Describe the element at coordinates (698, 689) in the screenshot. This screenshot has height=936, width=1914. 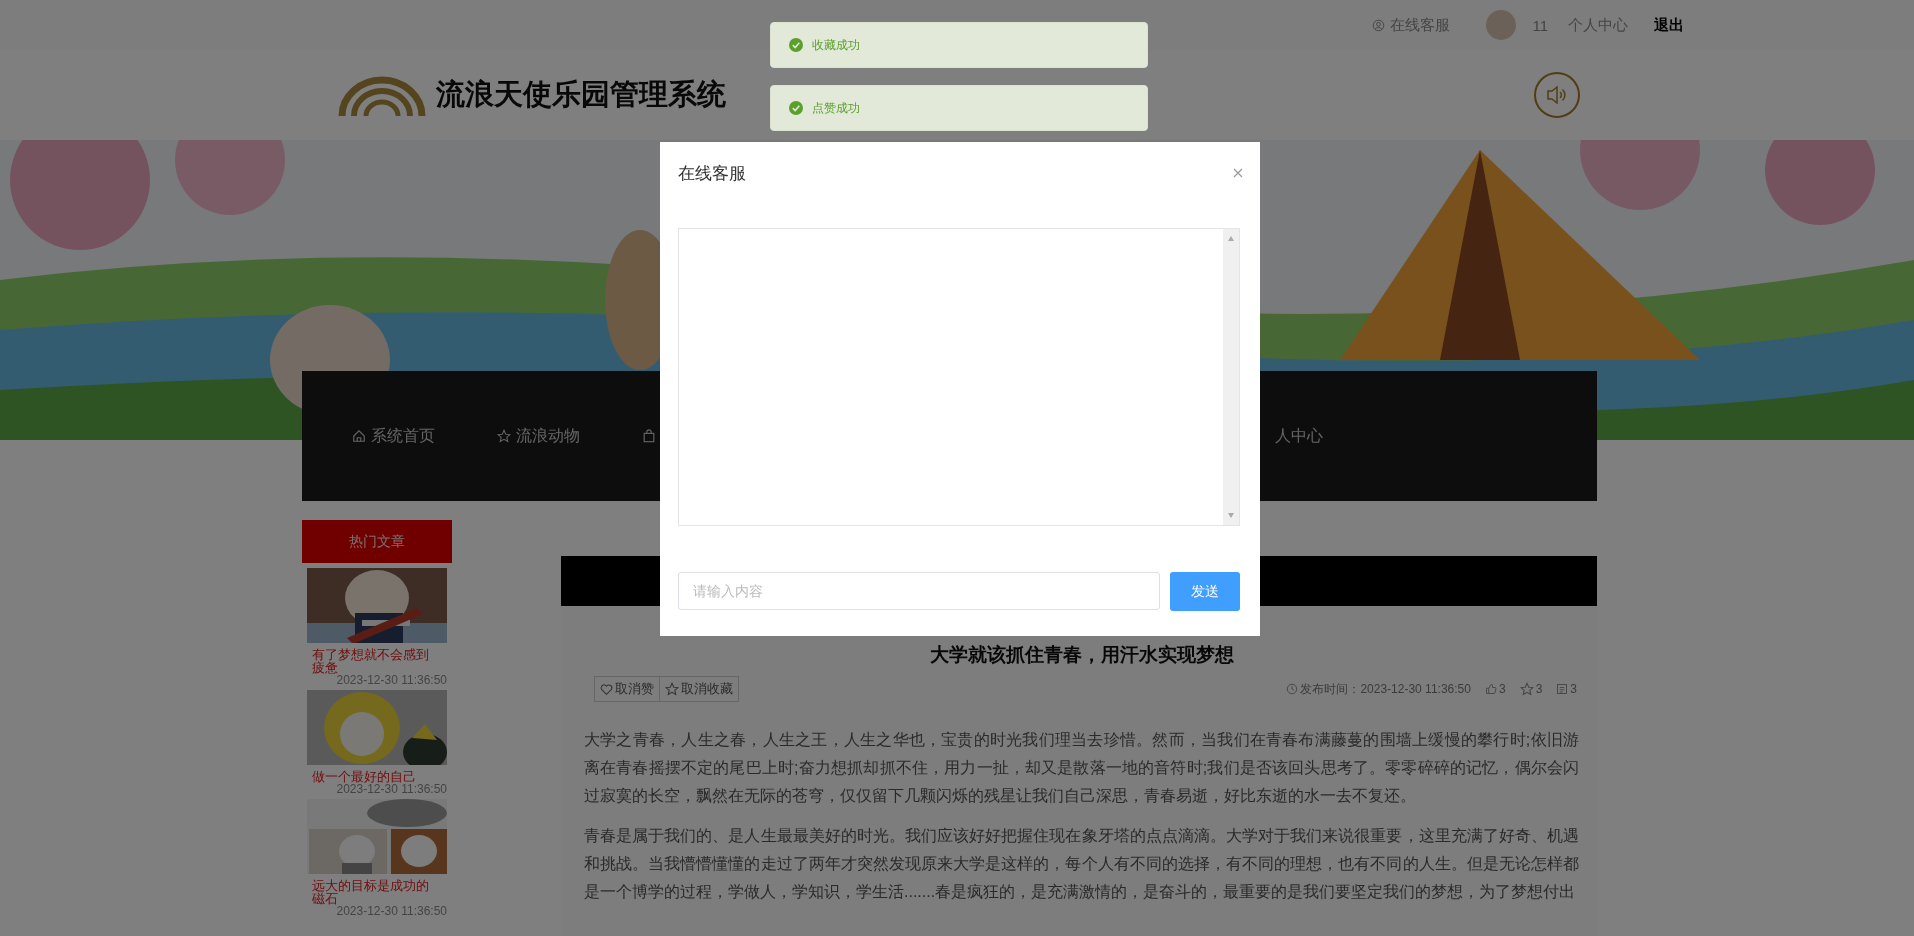
I see `unfavorite-button: 取消收藏` at that location.